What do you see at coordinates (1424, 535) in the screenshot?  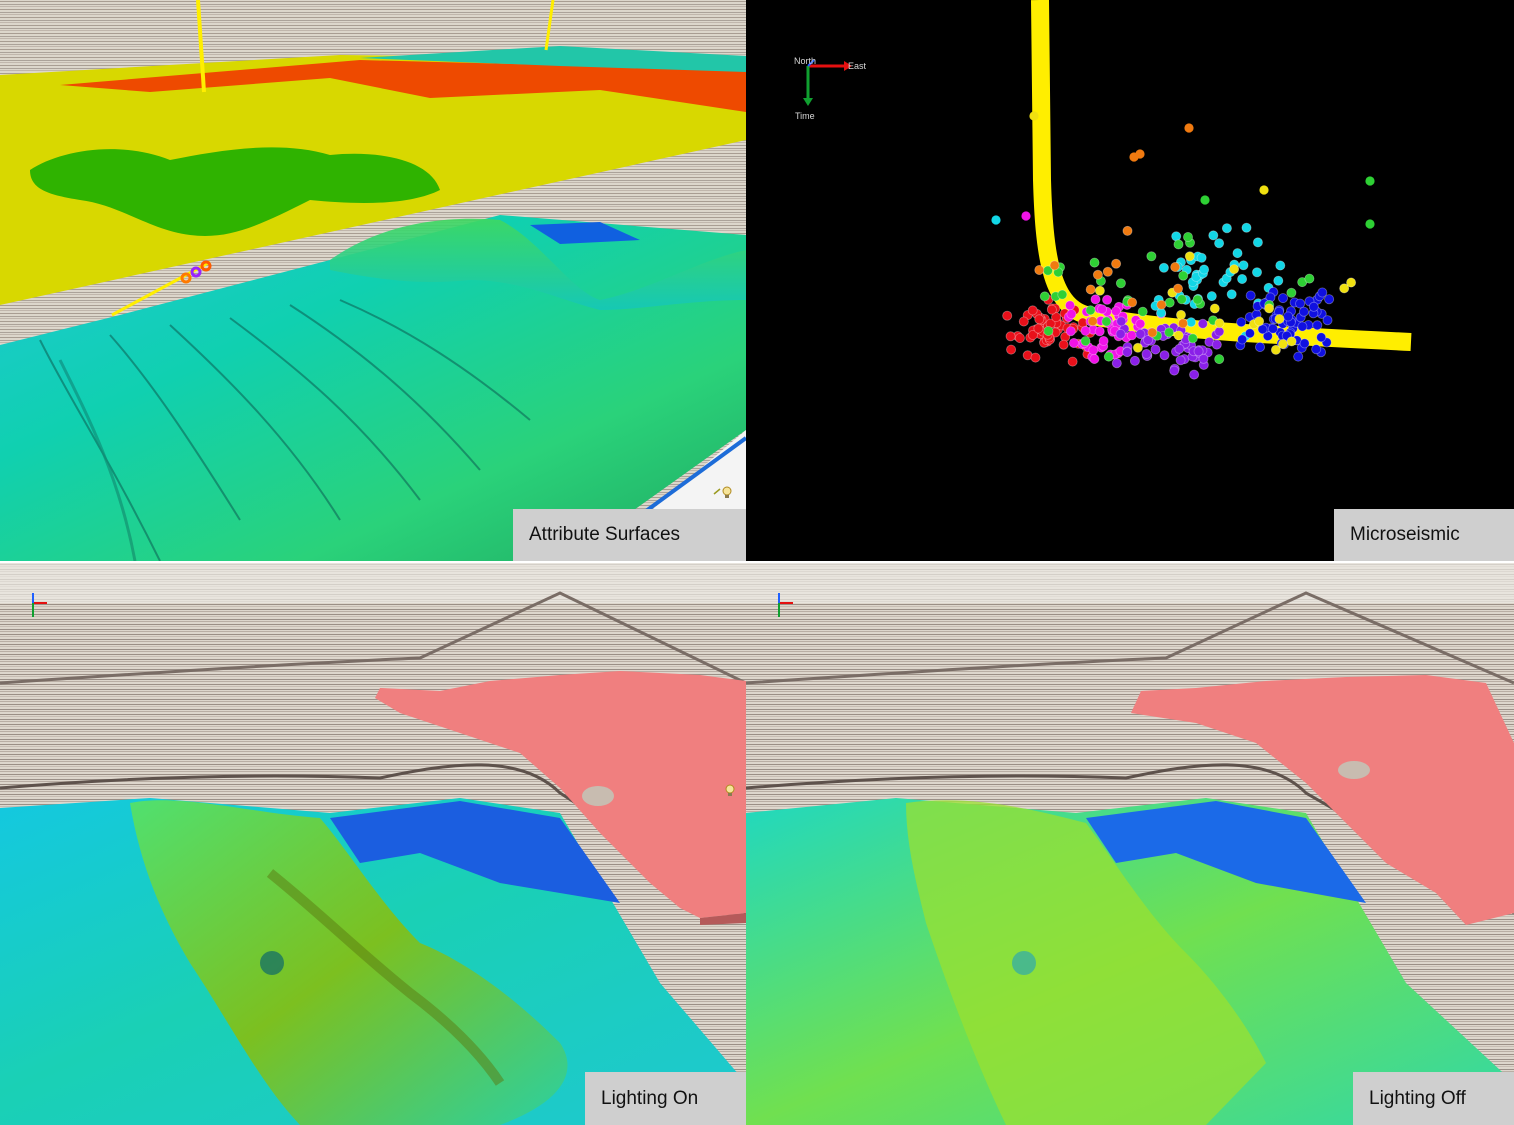 I see `panel-caption: Microseismic` at bounding box center [1424, 535].